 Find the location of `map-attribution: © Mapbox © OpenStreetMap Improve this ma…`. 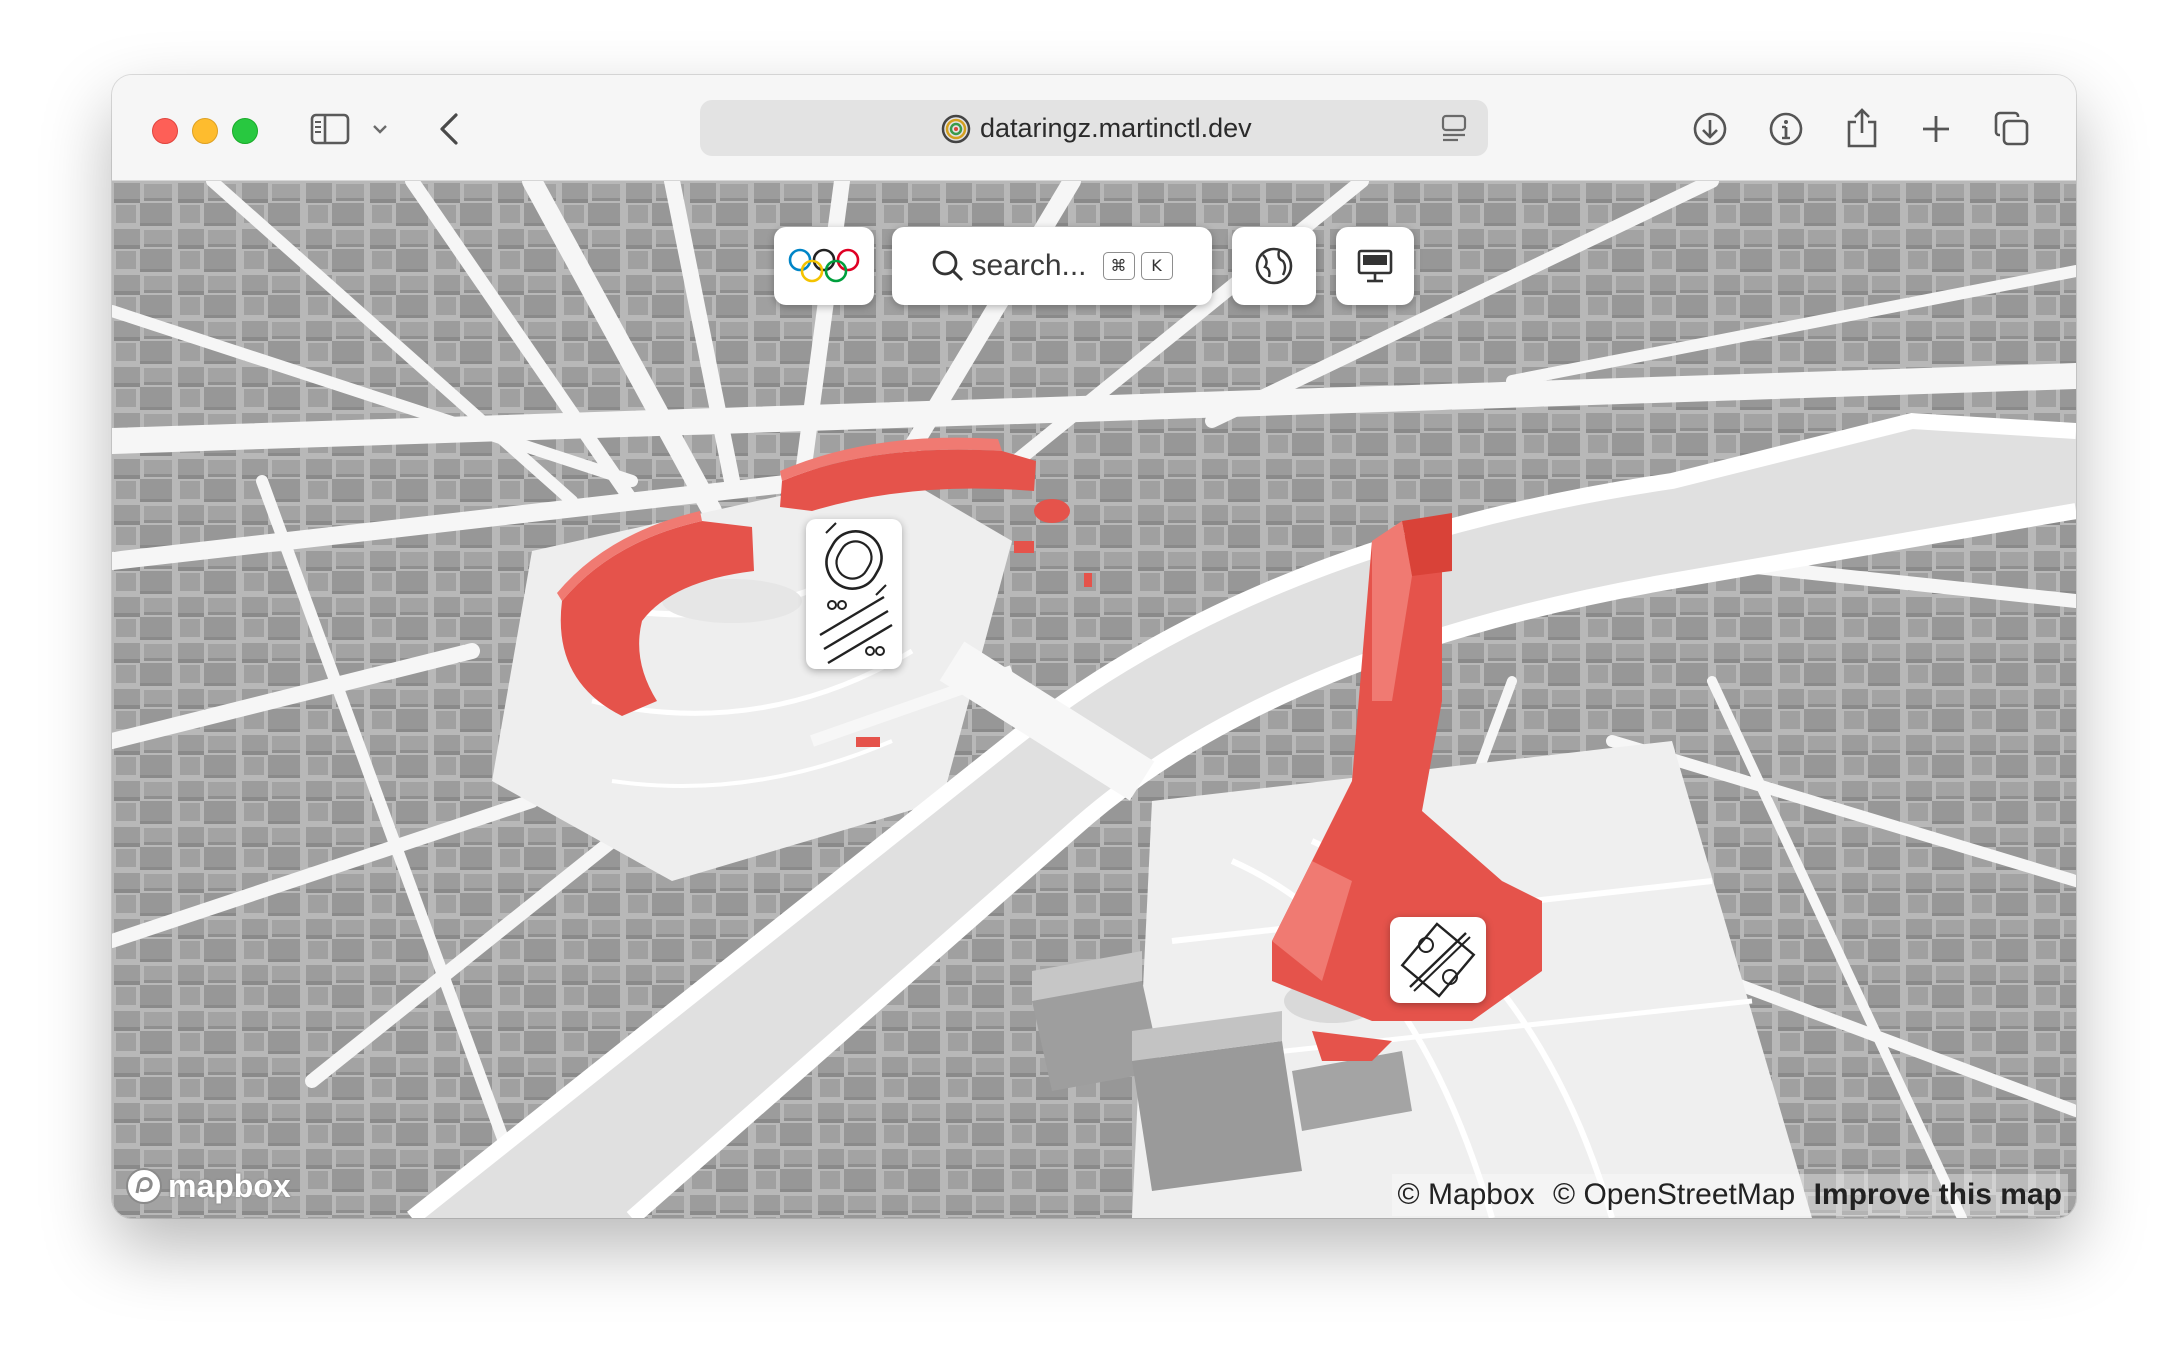

map-attribution: © Mapbox © OpenStreetMap Improve this ma… is located at coordinates (1729, 1195).